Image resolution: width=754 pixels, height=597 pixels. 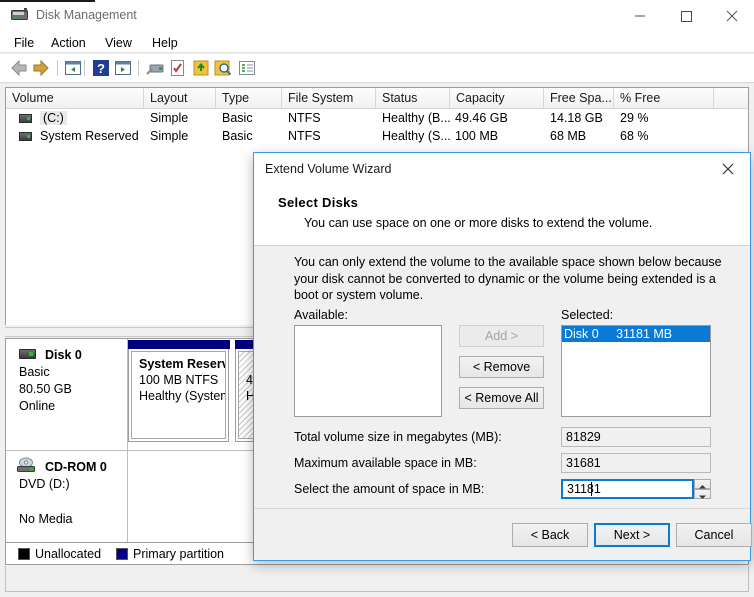 What do you see at coordinates (179, 344) in the screenshot?
I see `partition-capacity-bar` at bounding box center [179, 344].